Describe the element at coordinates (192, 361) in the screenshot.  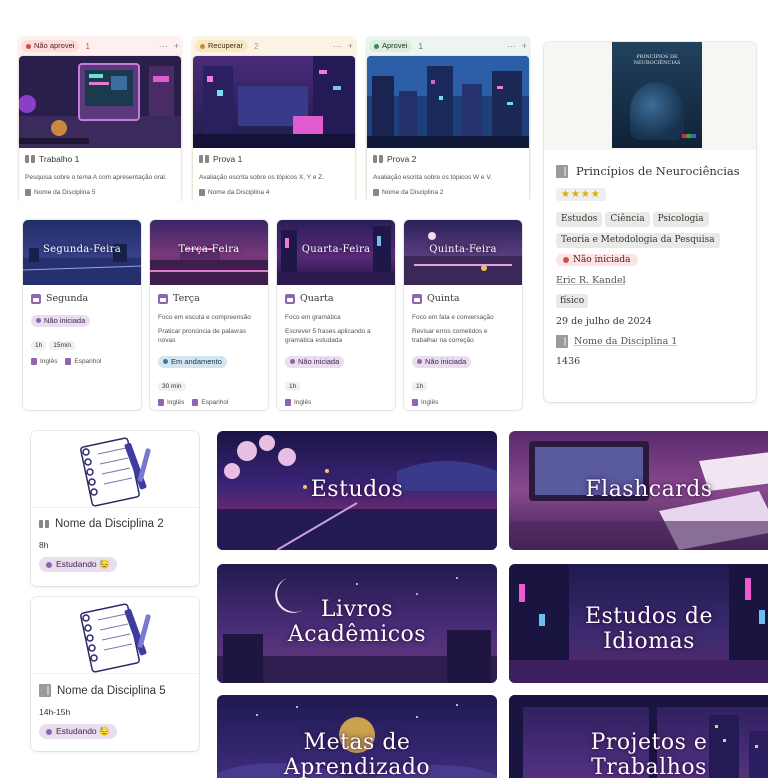
I see `status-tag: Em andamento` at that location.